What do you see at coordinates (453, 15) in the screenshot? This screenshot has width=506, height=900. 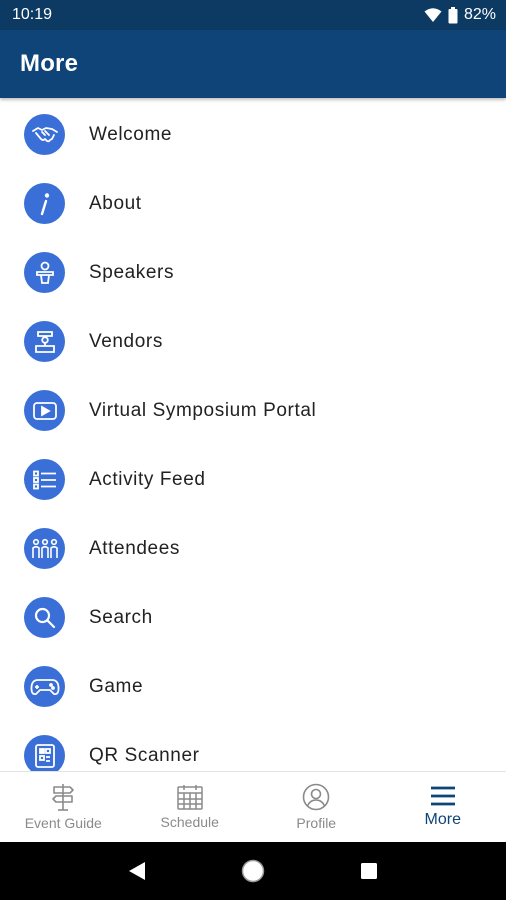 I see `battery-icon` at bounding box center [453, 15].